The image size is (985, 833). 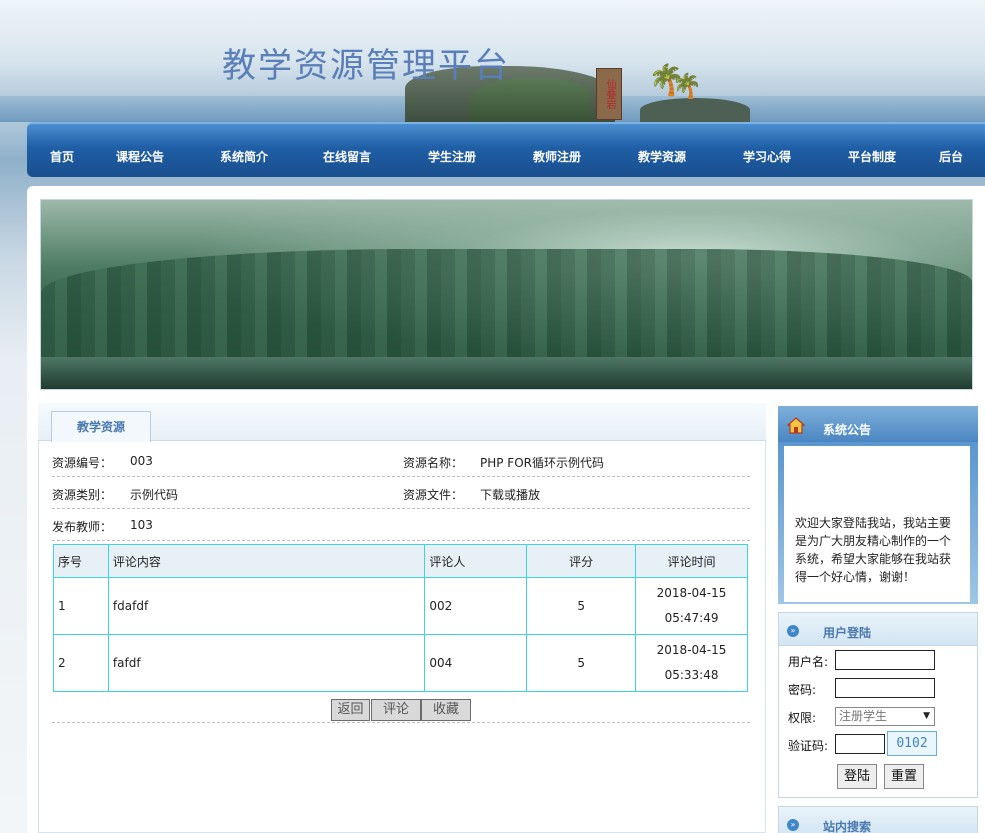 What do you see at coordinates (857, 776) in the screenshot?
I see `login-button: 登陆` at bounding box center [857, 776].